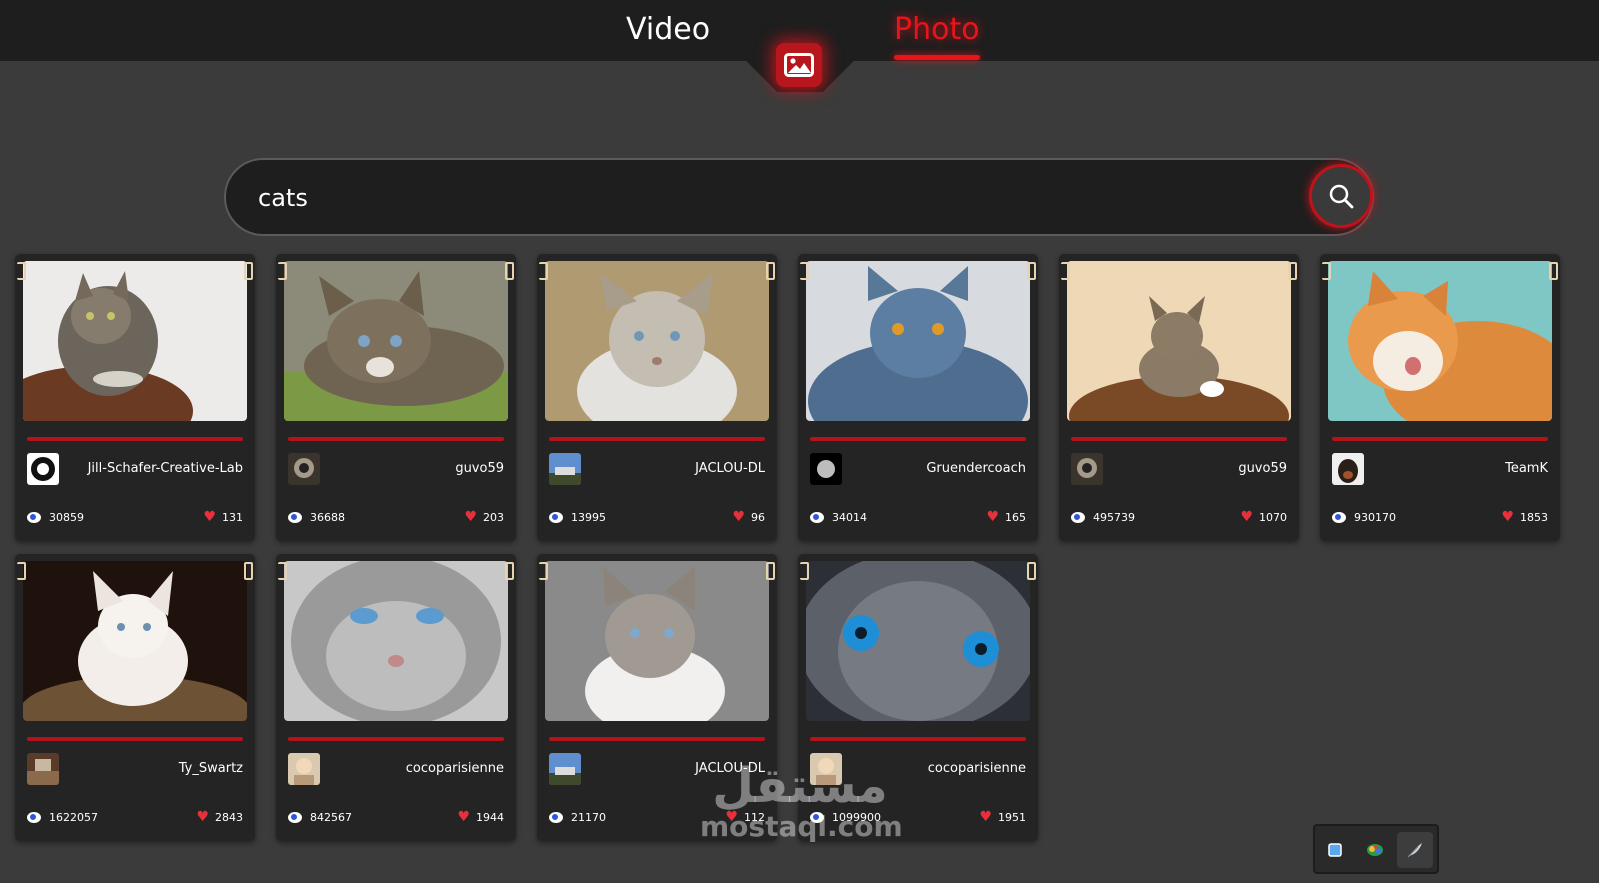  I want to click on search-button, so click(1341, 196).